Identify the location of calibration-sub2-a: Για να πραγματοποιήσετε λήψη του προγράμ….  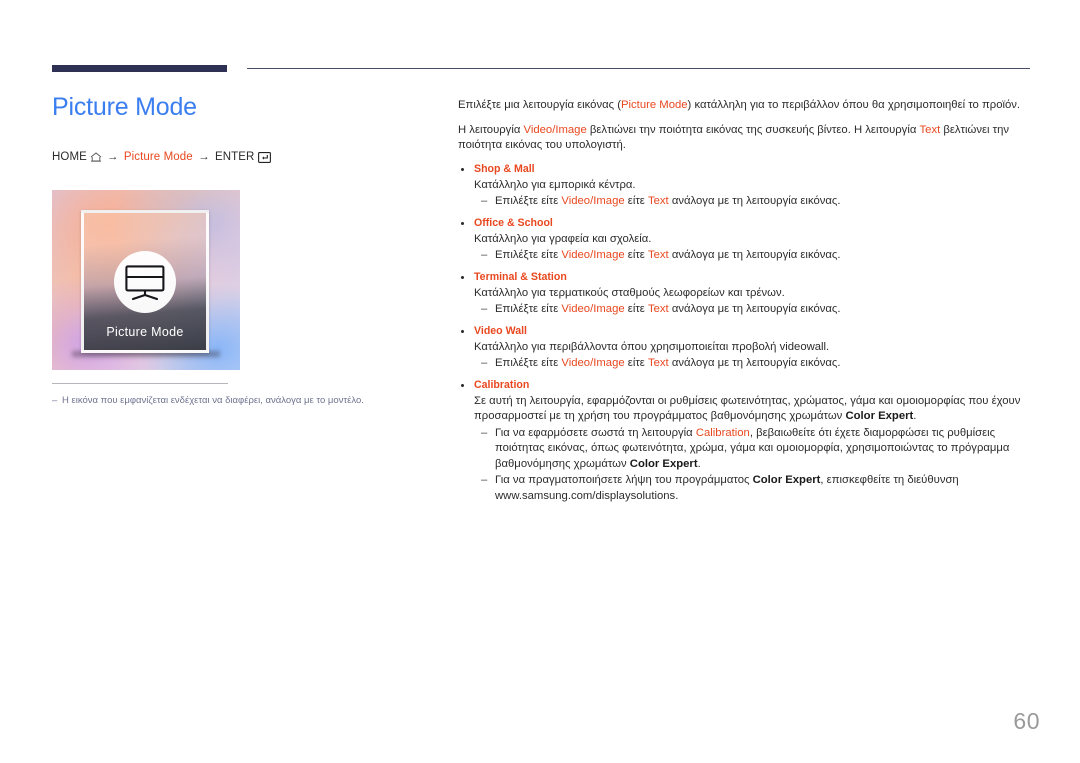
(624, 480).